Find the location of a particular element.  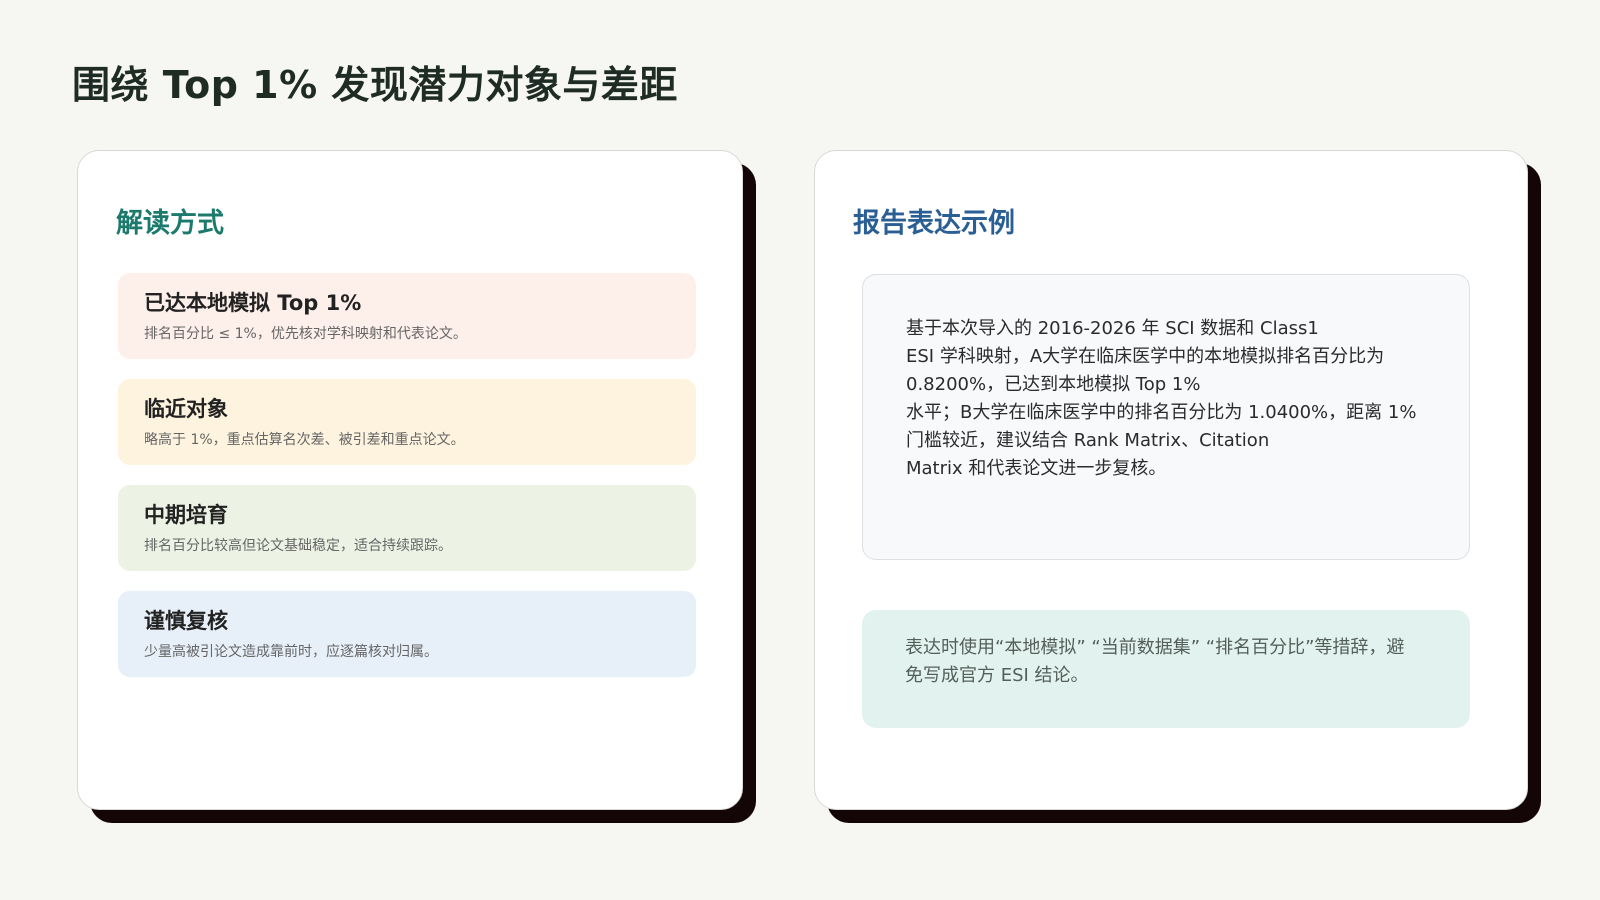

note-line: 表达时使用“本地模拟” “当前数据集” “排名百分比”等措辞，避 is located at coordinates (1155, 647).